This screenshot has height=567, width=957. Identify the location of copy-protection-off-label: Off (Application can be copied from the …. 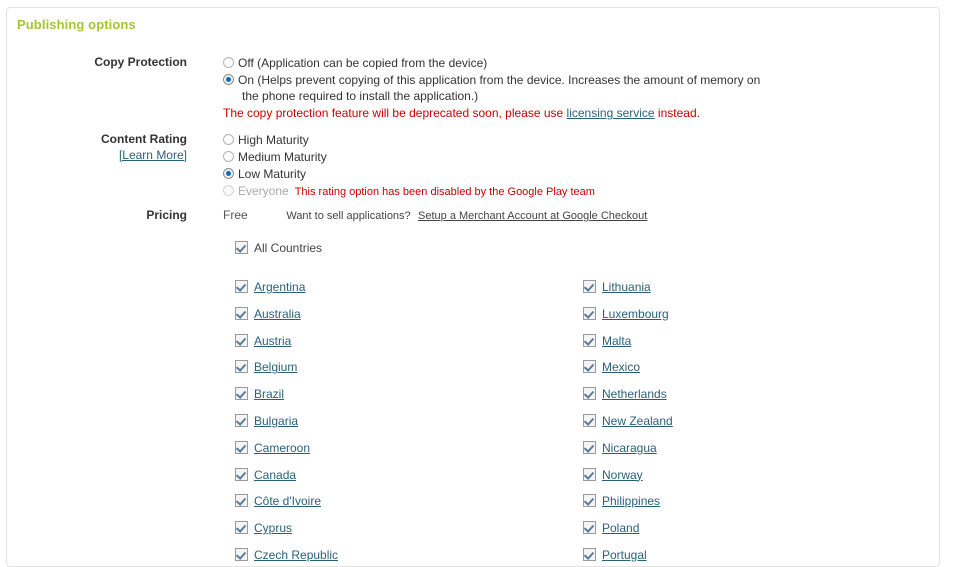
(363, 63).